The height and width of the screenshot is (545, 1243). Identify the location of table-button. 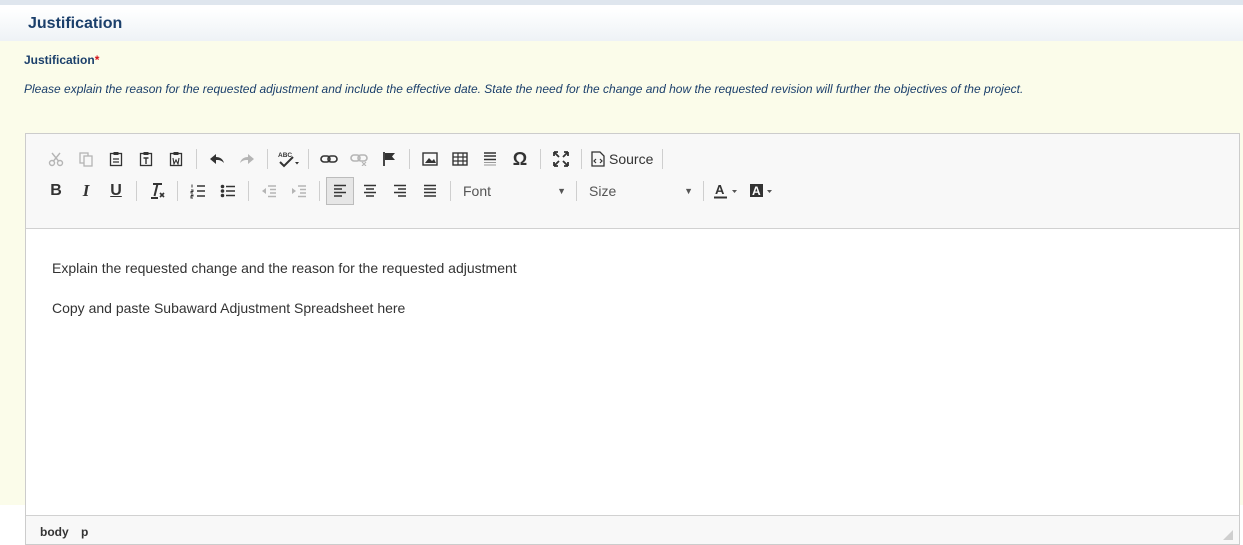
(460, 159).